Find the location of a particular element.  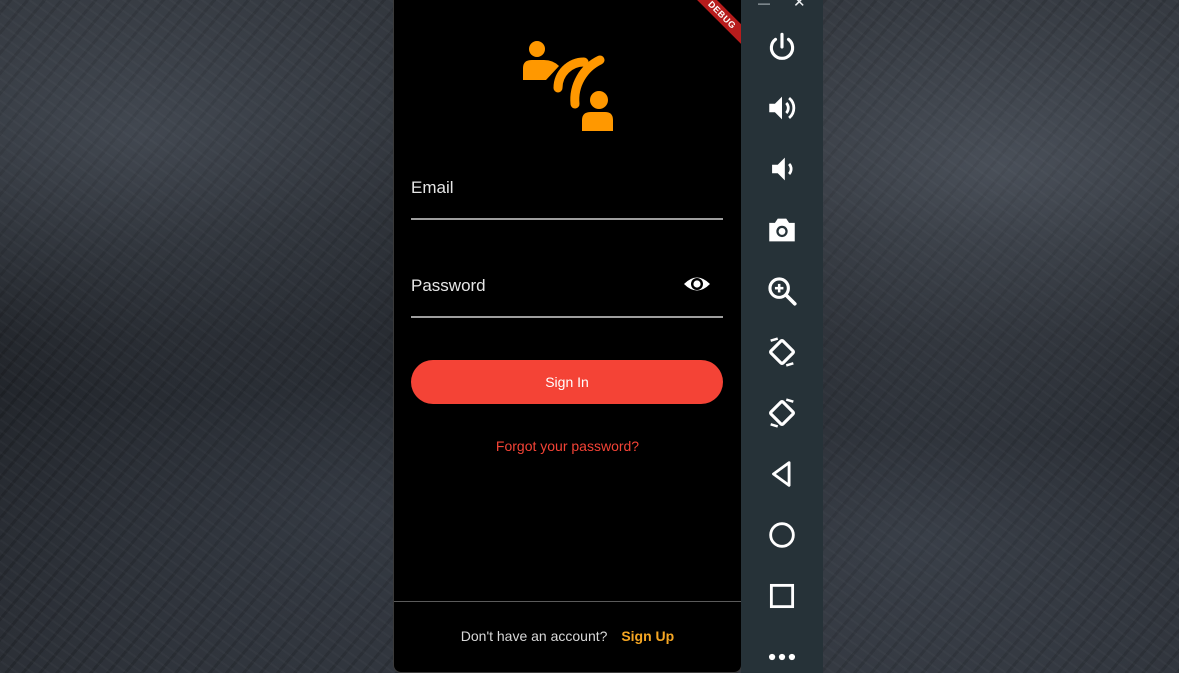

rotate-right-icon is located at coordinates (782, 413).